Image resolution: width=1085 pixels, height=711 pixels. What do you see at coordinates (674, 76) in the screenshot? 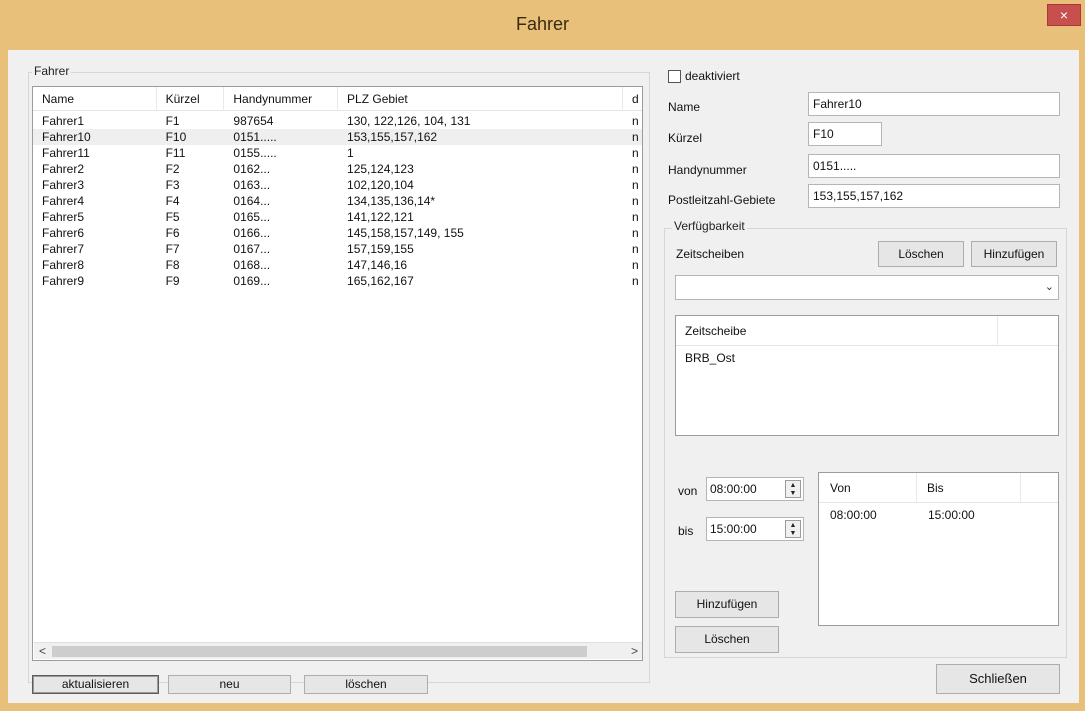
I see `deactivated-checkbox` at bounding box center [674, 76].